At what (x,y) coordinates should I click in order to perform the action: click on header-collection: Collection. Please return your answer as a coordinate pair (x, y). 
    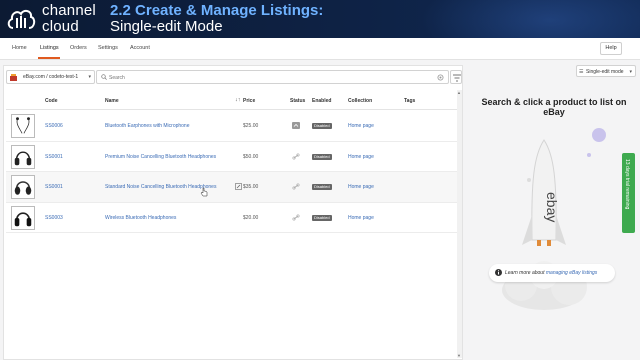
    Looking at the image, I should click on (360, 101).